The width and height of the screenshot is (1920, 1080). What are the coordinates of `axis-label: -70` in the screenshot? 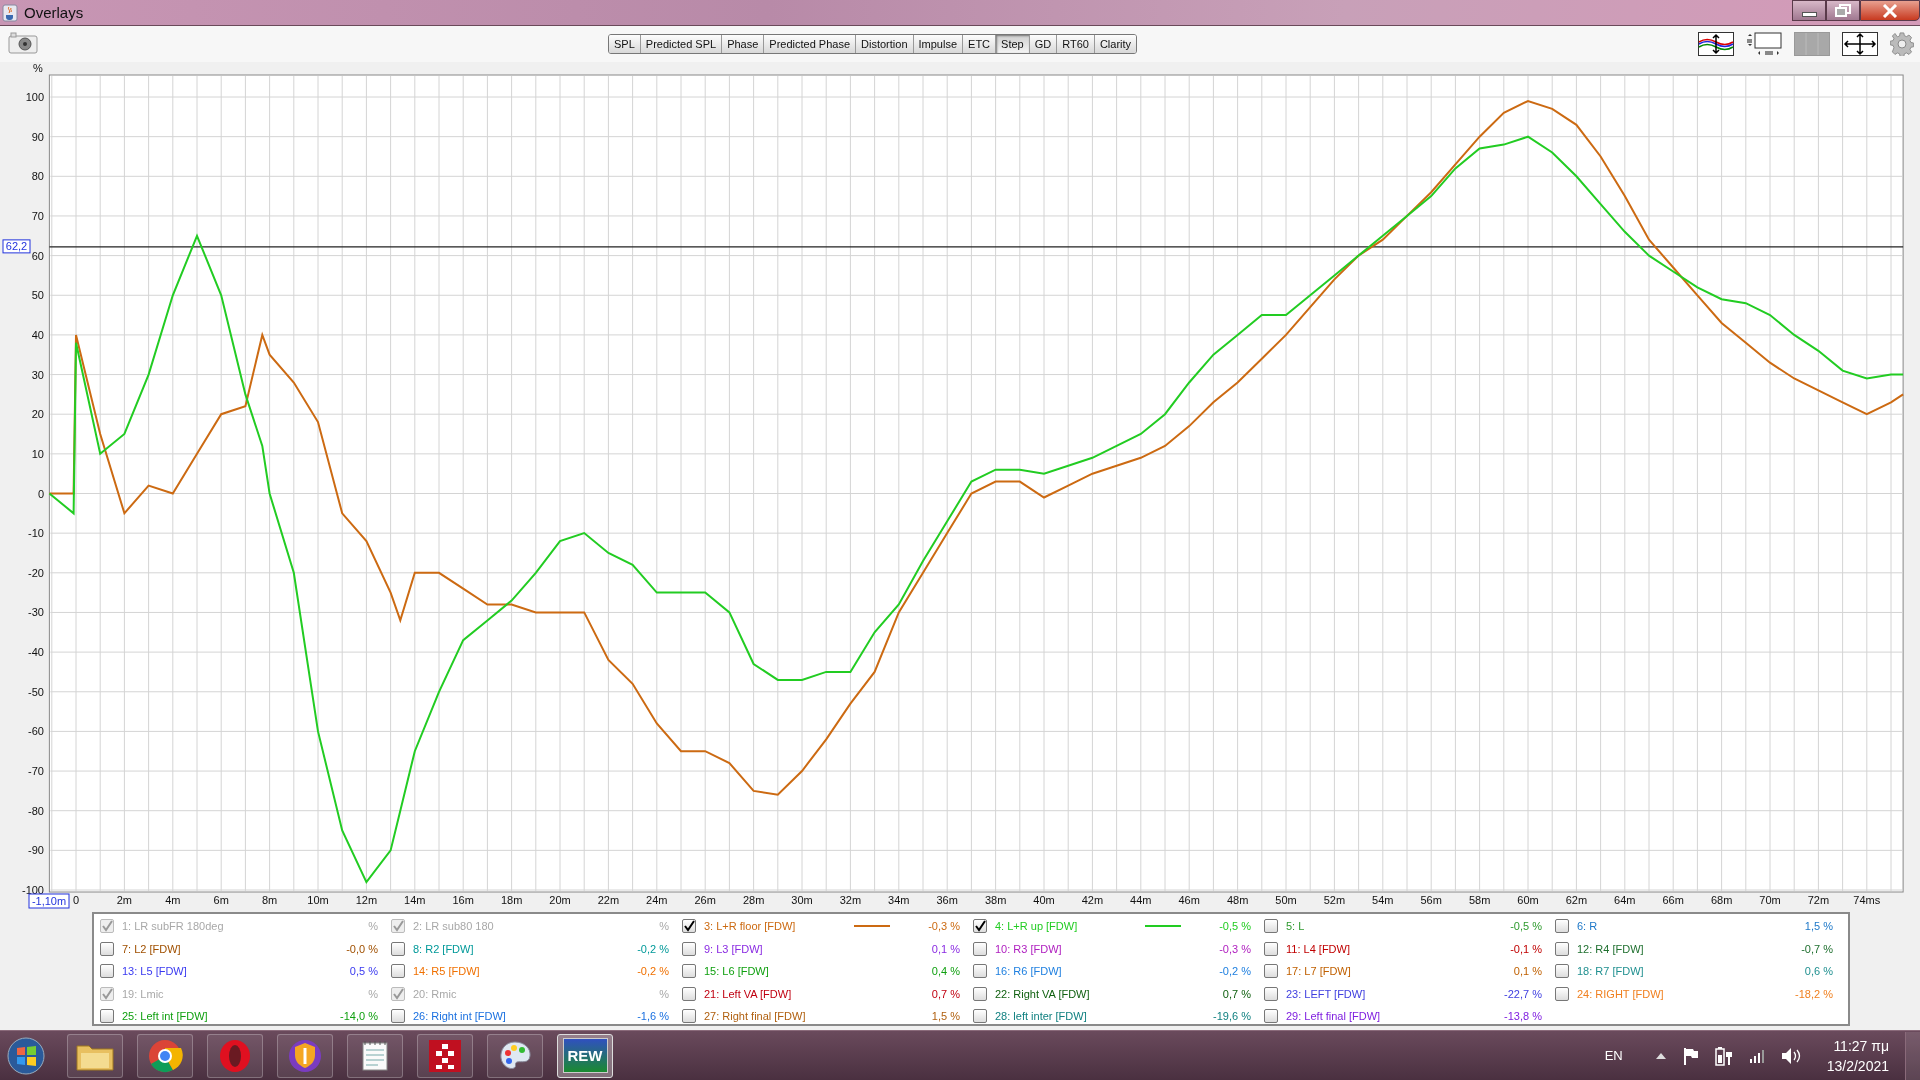 It's located at (36, 771).